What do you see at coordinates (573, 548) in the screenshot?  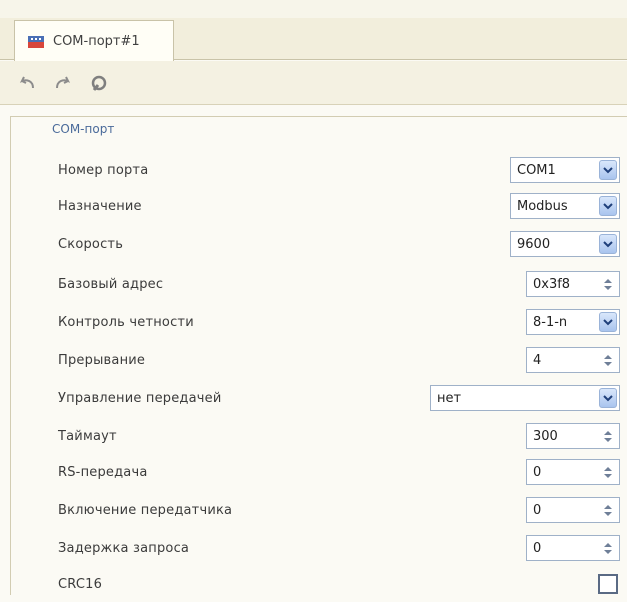 I see `request-delay-spinner: 0` at bounding box center [573, 548].